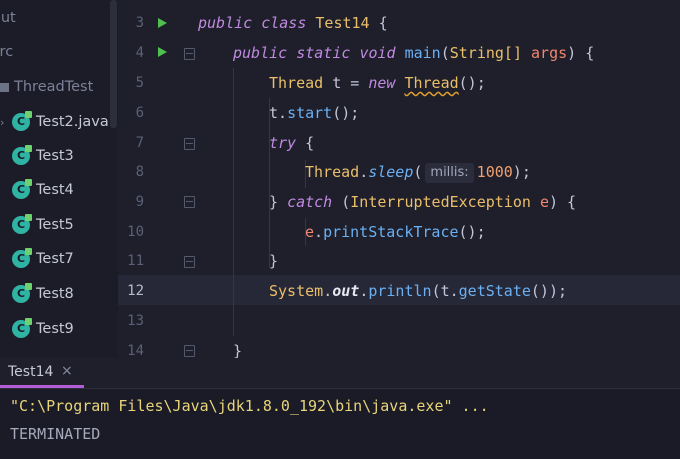 The height and width of the screenshot is (459, 680). What do you see at coordinates (423, 202) in the screenshot?
I see `code-line-9: } catch (InterruptedException e) {` at bounding box center [423, 202].